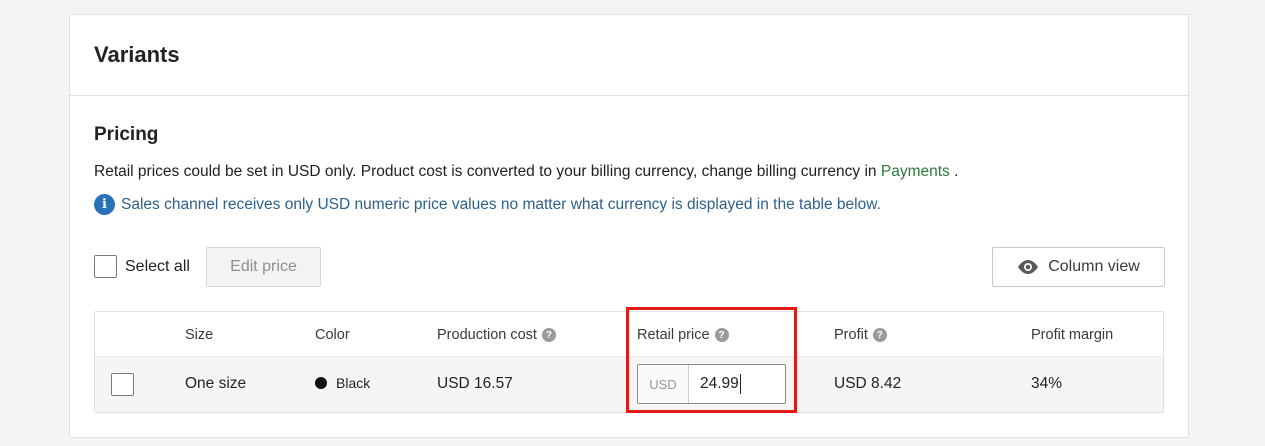  What do you see at coordinates (122, 384) in the screenshot?
I see `row-checkbox` at bounding box center [122, 384].